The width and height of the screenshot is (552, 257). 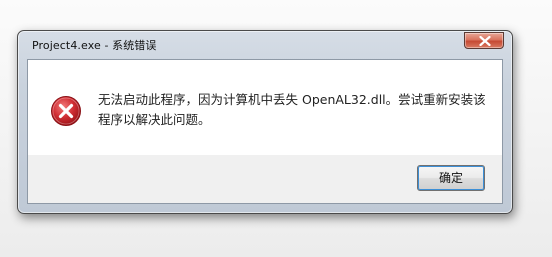 I want to click on error-icon, so click(x=66, y=111).